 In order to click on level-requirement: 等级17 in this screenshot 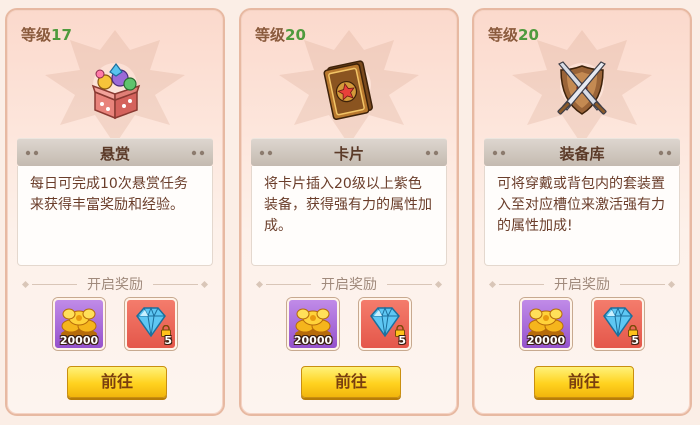, I will do `click(46, 35)`.